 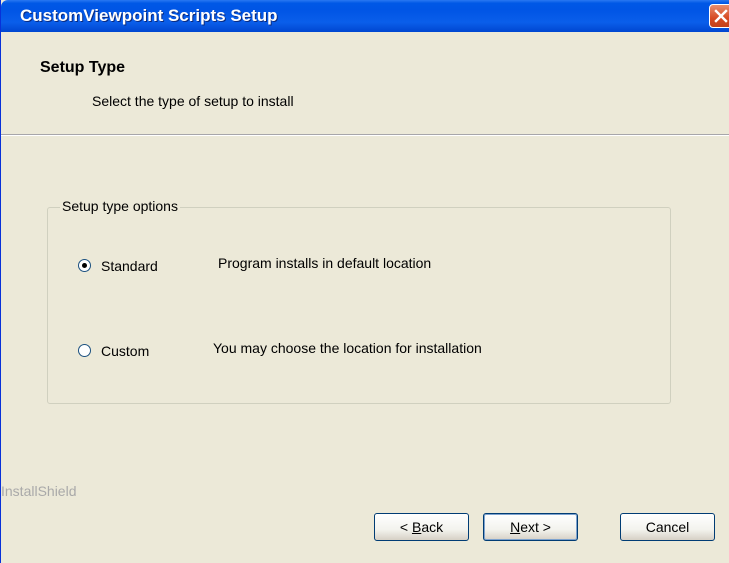 What do you see at coordinates (667, 527) in the screenshot?
I see `cancel-button: Cancel` at bounding box center [667, 527].